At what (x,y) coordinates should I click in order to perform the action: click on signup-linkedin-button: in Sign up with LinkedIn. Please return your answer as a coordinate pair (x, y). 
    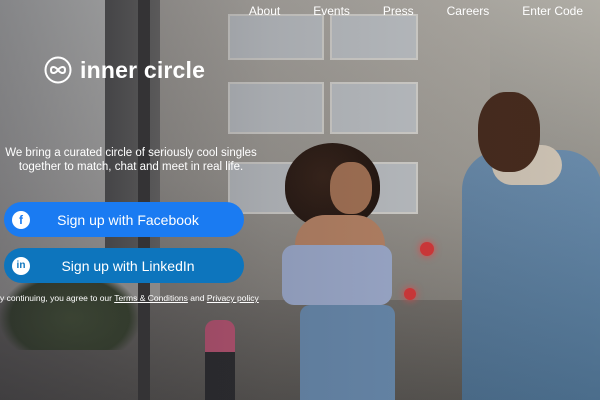
    Looking at the image, I should click on (124, 265).